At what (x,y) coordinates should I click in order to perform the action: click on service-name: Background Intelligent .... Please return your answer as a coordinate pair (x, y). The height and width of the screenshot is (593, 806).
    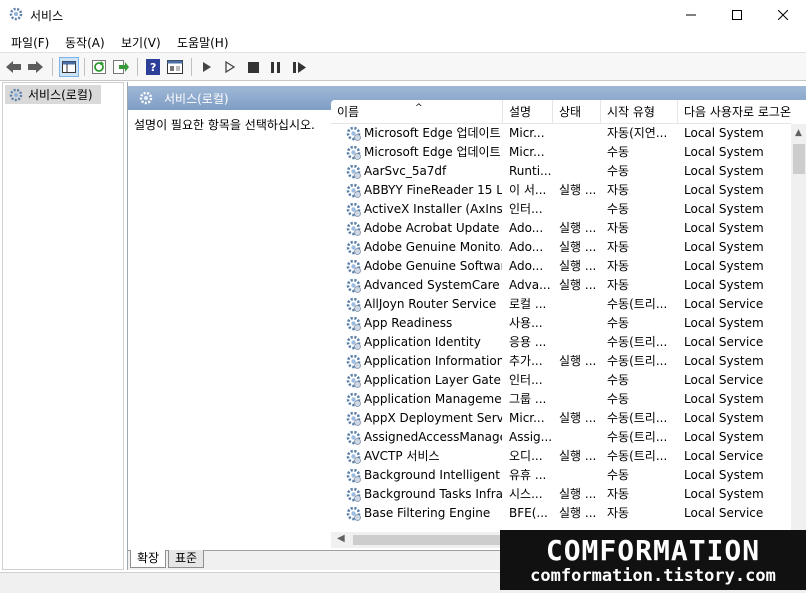
    Looking at the image, I should click on (433, 475).